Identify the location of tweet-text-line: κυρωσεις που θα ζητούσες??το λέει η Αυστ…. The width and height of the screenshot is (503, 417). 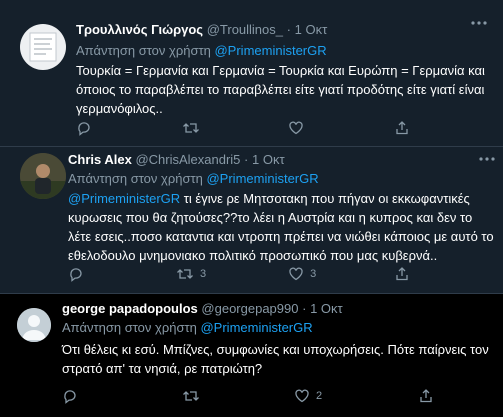
(270, 217).